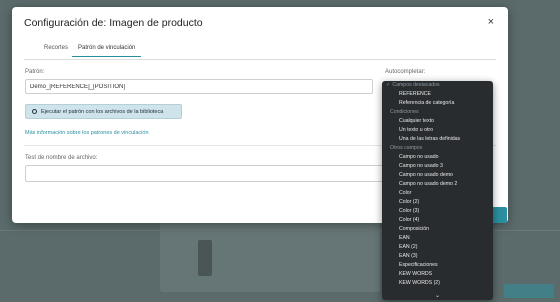  What do you see at coordinates (415, 94) in the screenshot?
I see `dropdown-option-label: REFERENCE` at bounding box center [415, 94].